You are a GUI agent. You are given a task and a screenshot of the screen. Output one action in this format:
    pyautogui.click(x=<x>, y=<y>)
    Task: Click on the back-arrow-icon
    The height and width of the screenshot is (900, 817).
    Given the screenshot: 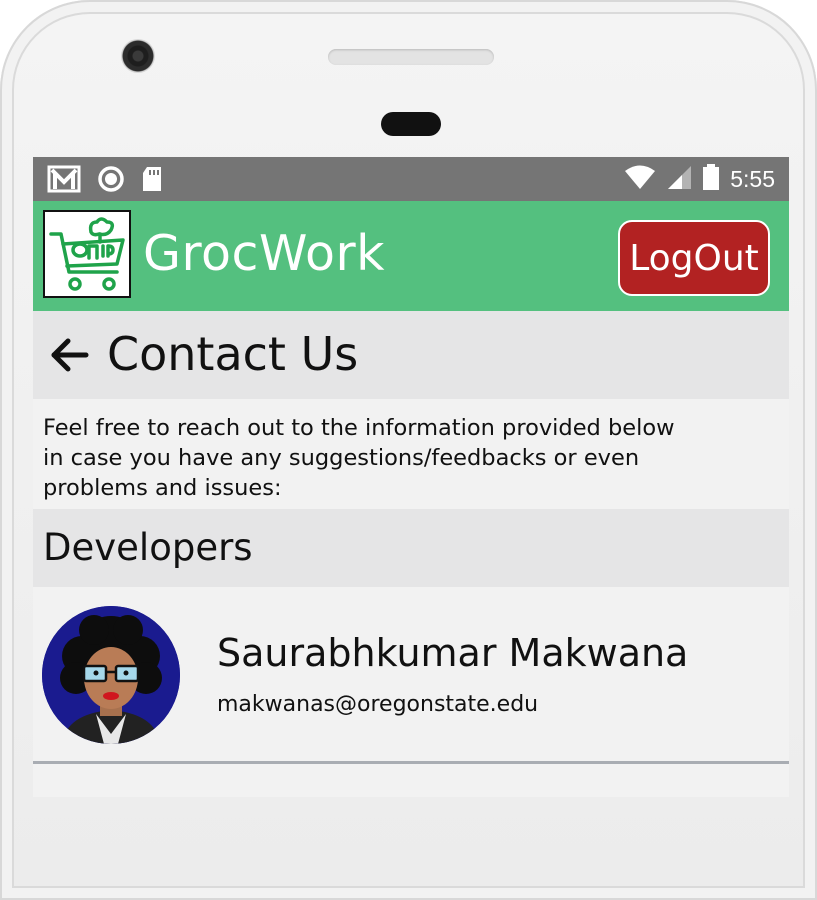 What is the action you would take?
    pyautogui.click(x=70, y=355)
    